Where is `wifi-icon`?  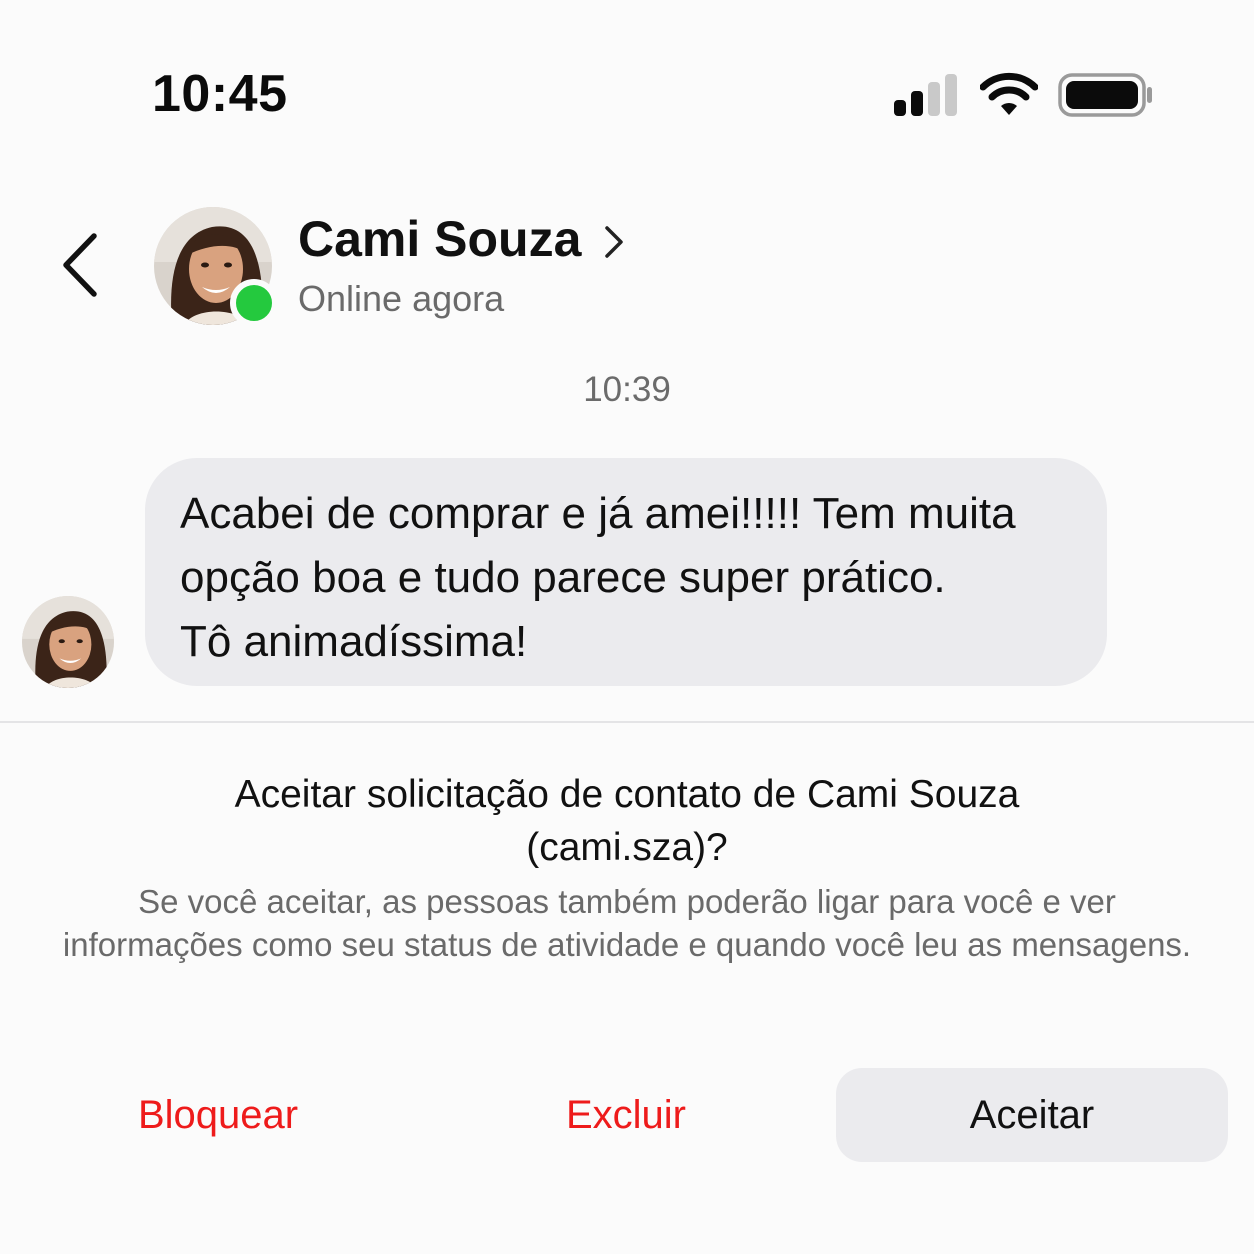
wifi-icon is located at coordinates (1009, 93).